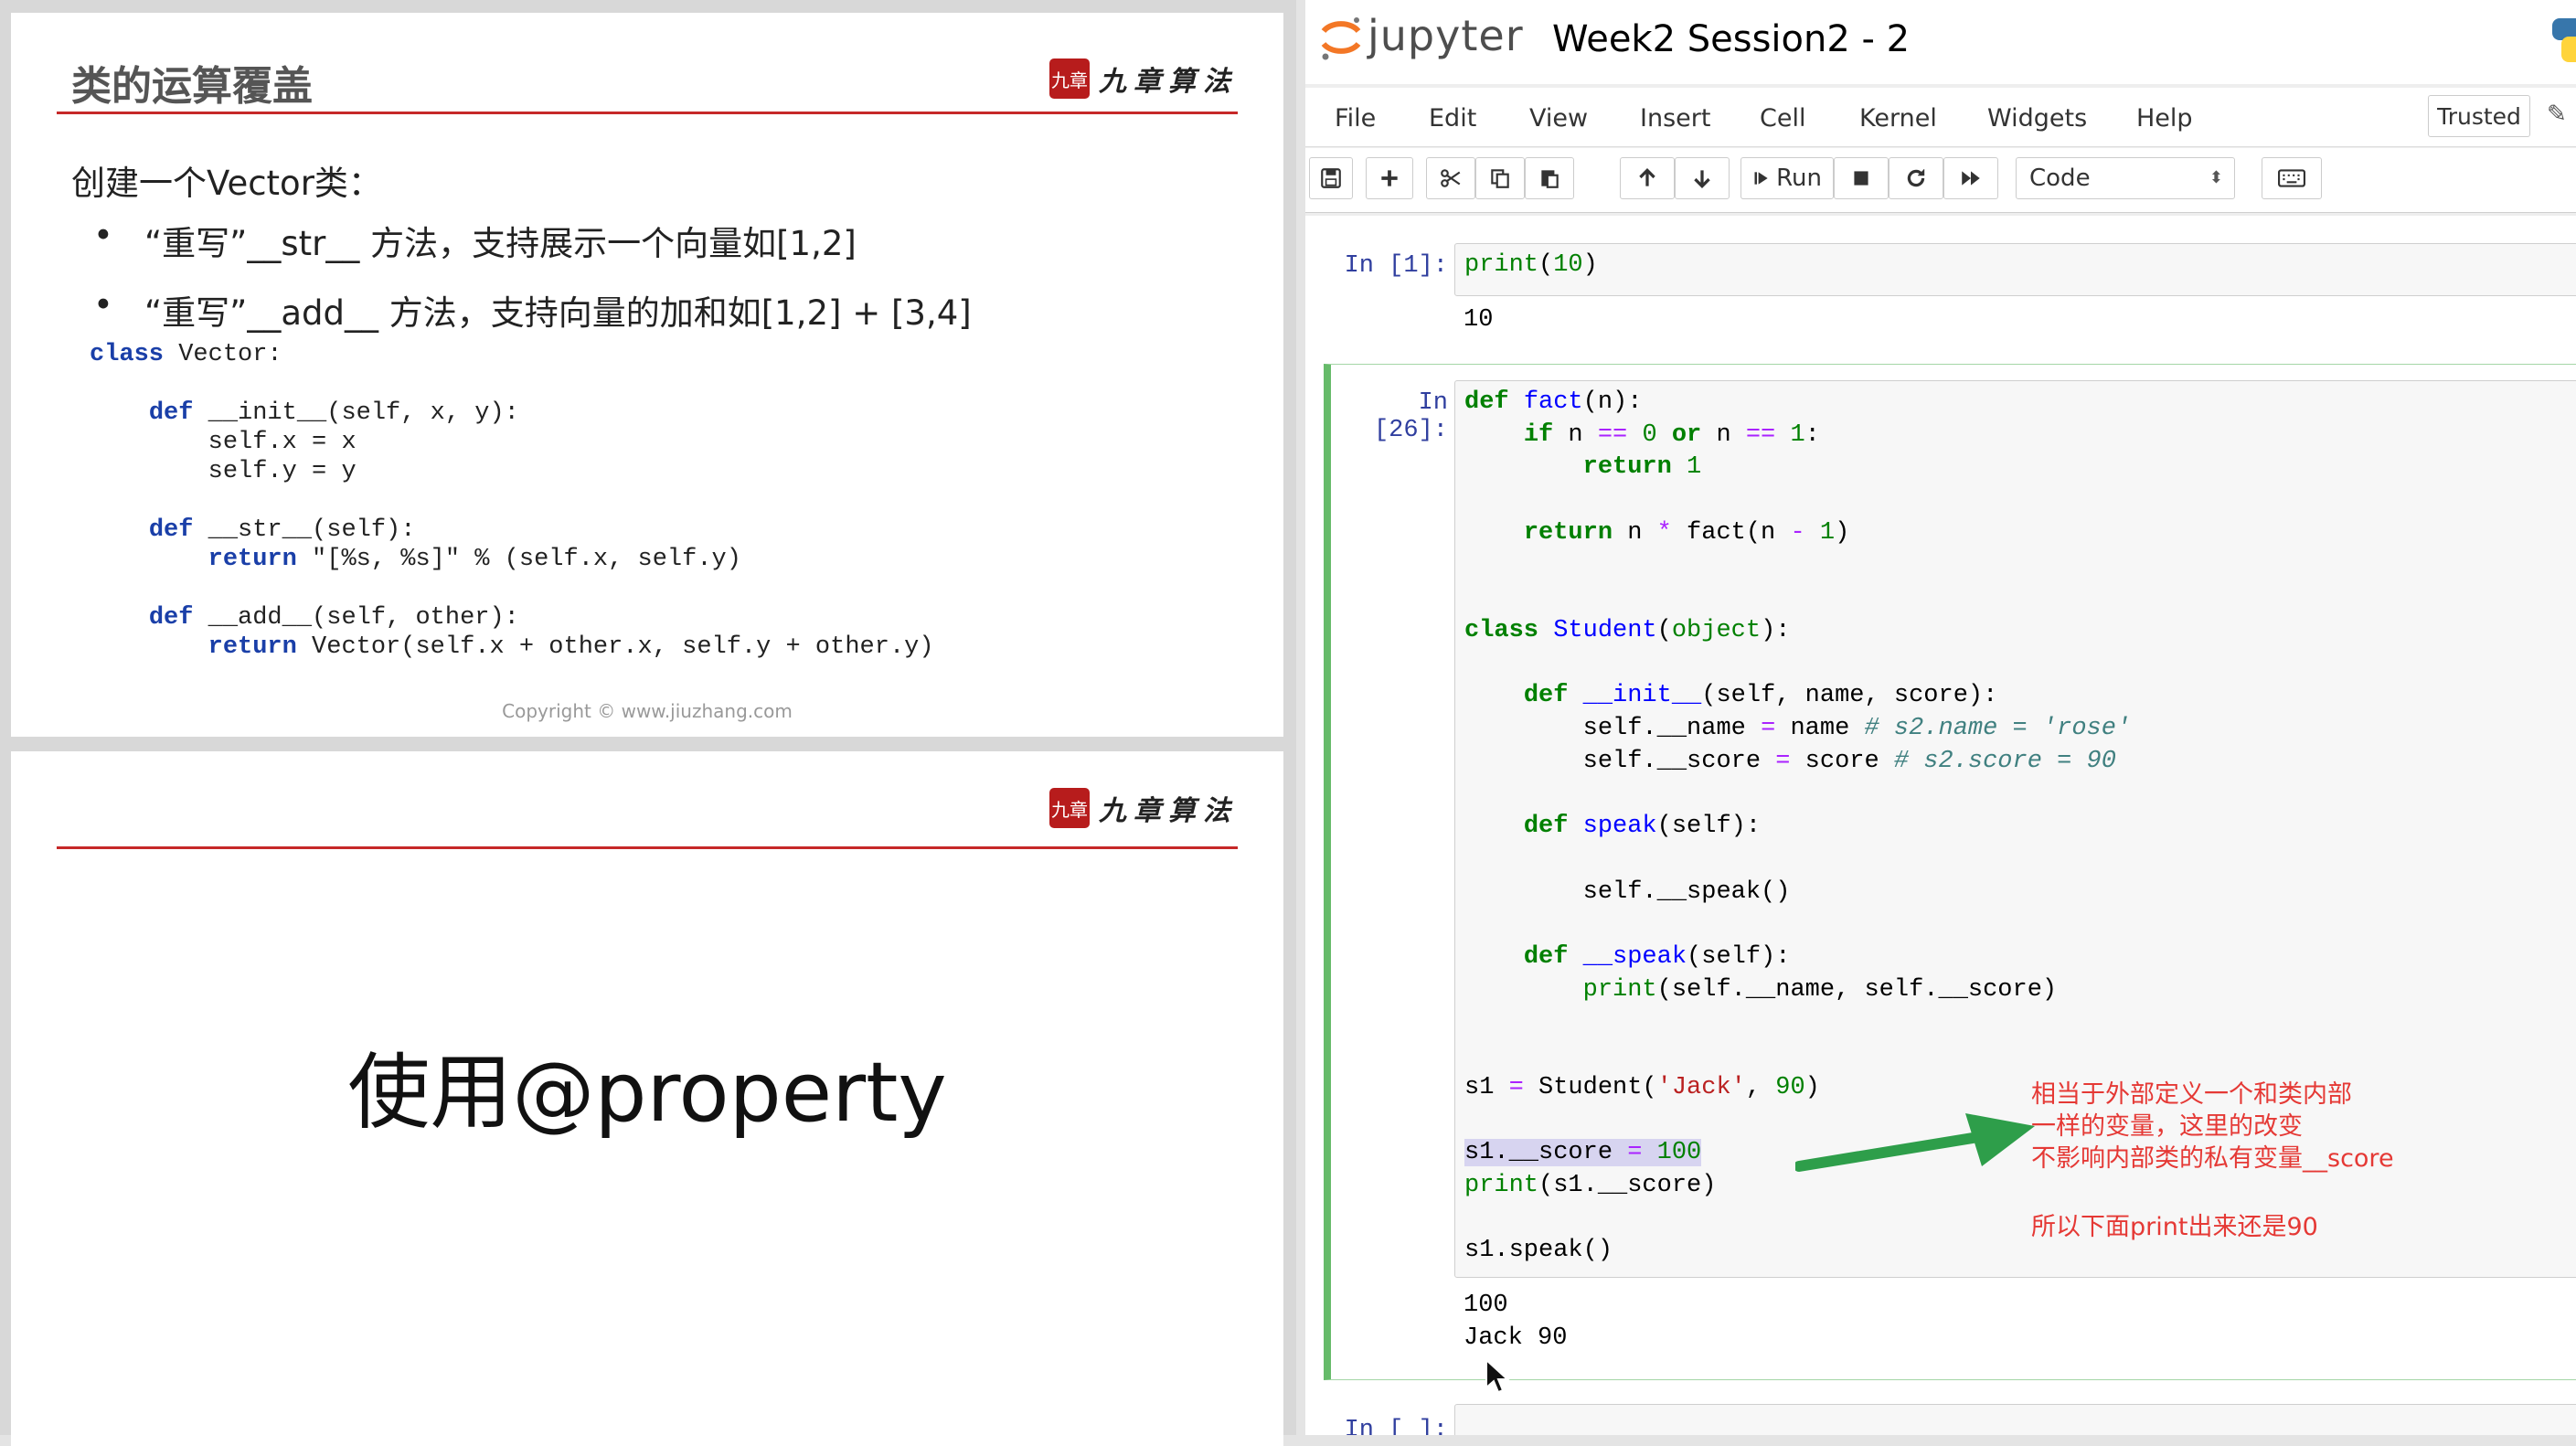 The height and width of the screenshot is (1446, 2576). Describe the element at coordinates (1396, 1426) in the screenshot. I see `input-prompt: In [ ]:` at that location.